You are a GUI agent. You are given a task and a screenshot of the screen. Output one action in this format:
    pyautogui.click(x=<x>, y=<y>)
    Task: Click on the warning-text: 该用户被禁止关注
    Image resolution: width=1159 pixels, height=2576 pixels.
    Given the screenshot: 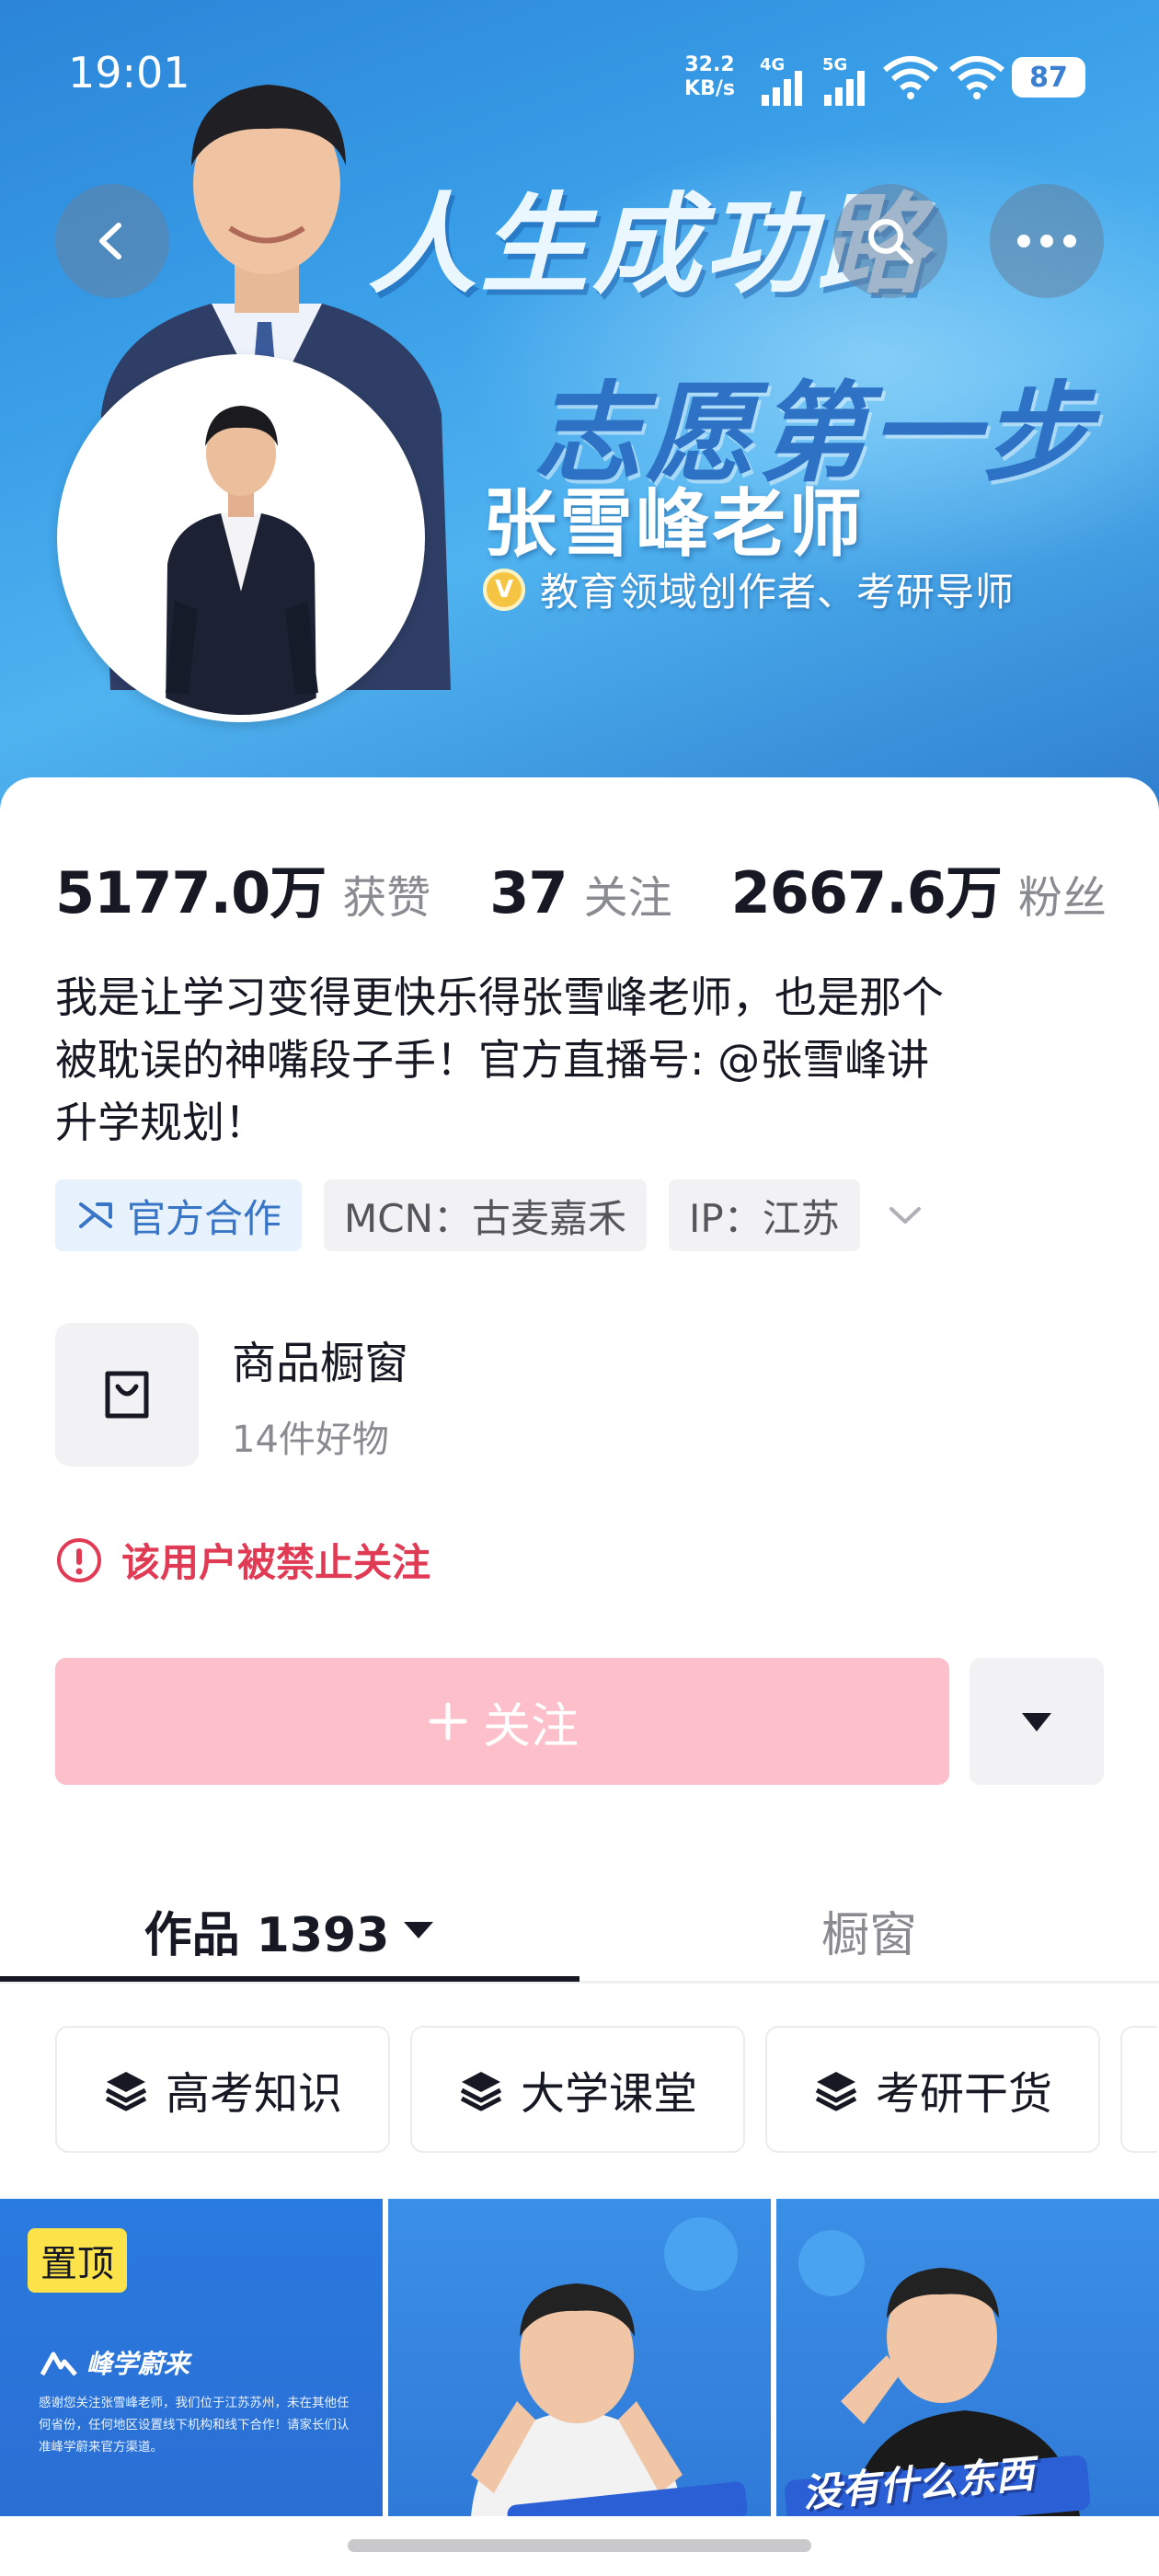 What is the action you would take?
    pyautogui.click(x=276, y=1562)
    